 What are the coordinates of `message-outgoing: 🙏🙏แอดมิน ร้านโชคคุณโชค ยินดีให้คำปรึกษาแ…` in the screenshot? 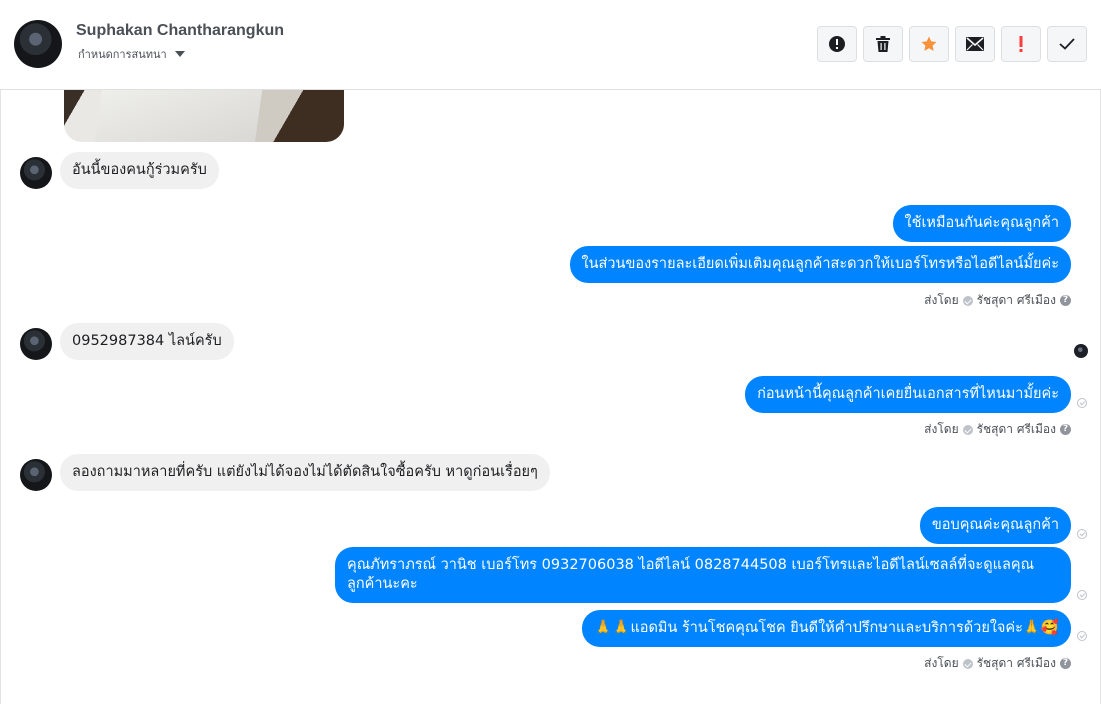 It's located at (826, 628).